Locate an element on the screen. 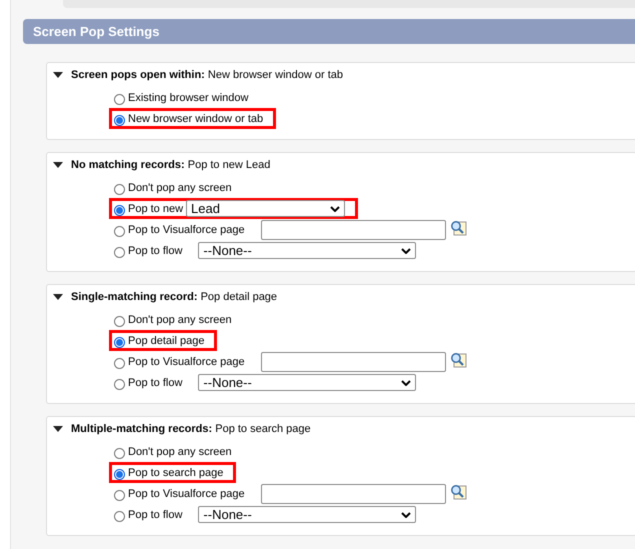 The height and width of the screenshot is (549, 635). dropdown-value: Lead is located at coordinates (205, 208).